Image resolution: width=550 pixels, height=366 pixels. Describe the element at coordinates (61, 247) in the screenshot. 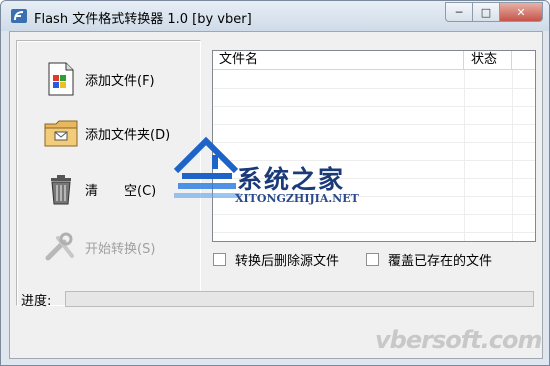

I see `tools-icon` at that location.